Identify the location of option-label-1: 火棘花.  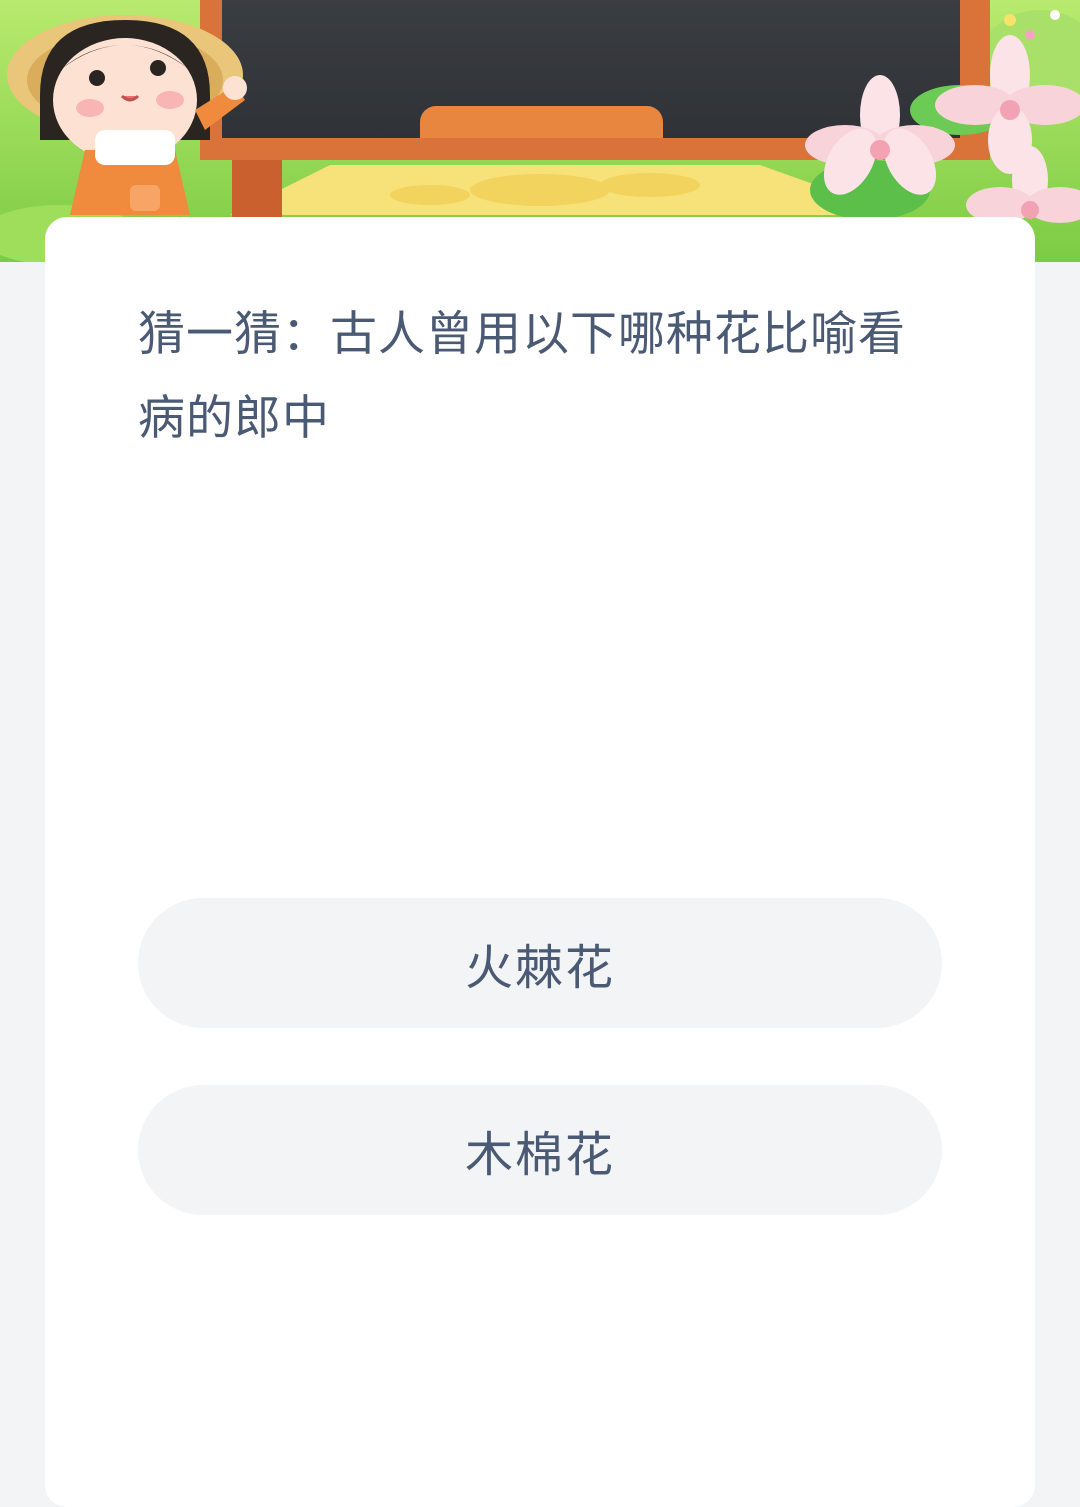
(539, 968).